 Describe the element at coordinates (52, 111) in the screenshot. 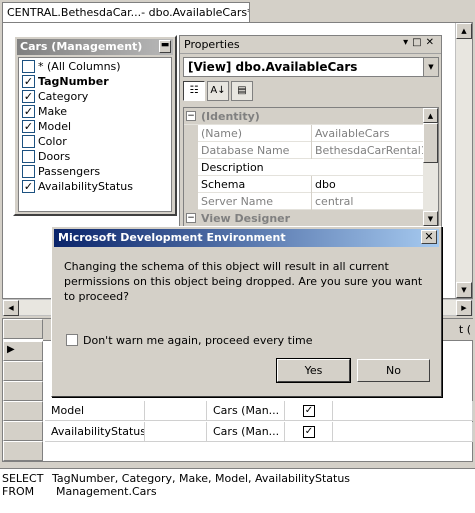

I see `column-label: Make` at that location.